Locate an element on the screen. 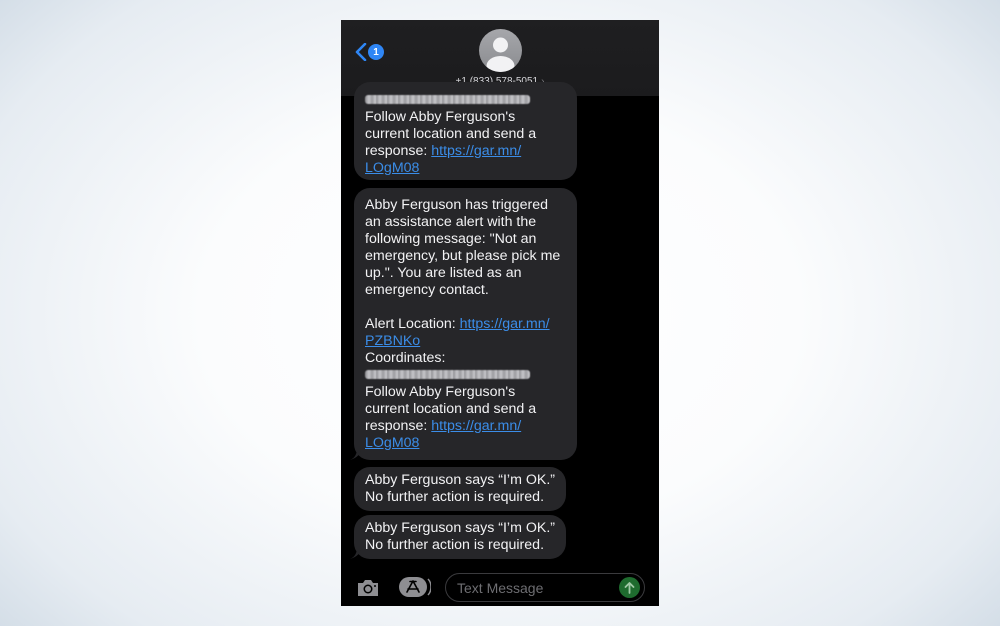  message-input-placeholder: Text Message is located at coordinates (500, 588).